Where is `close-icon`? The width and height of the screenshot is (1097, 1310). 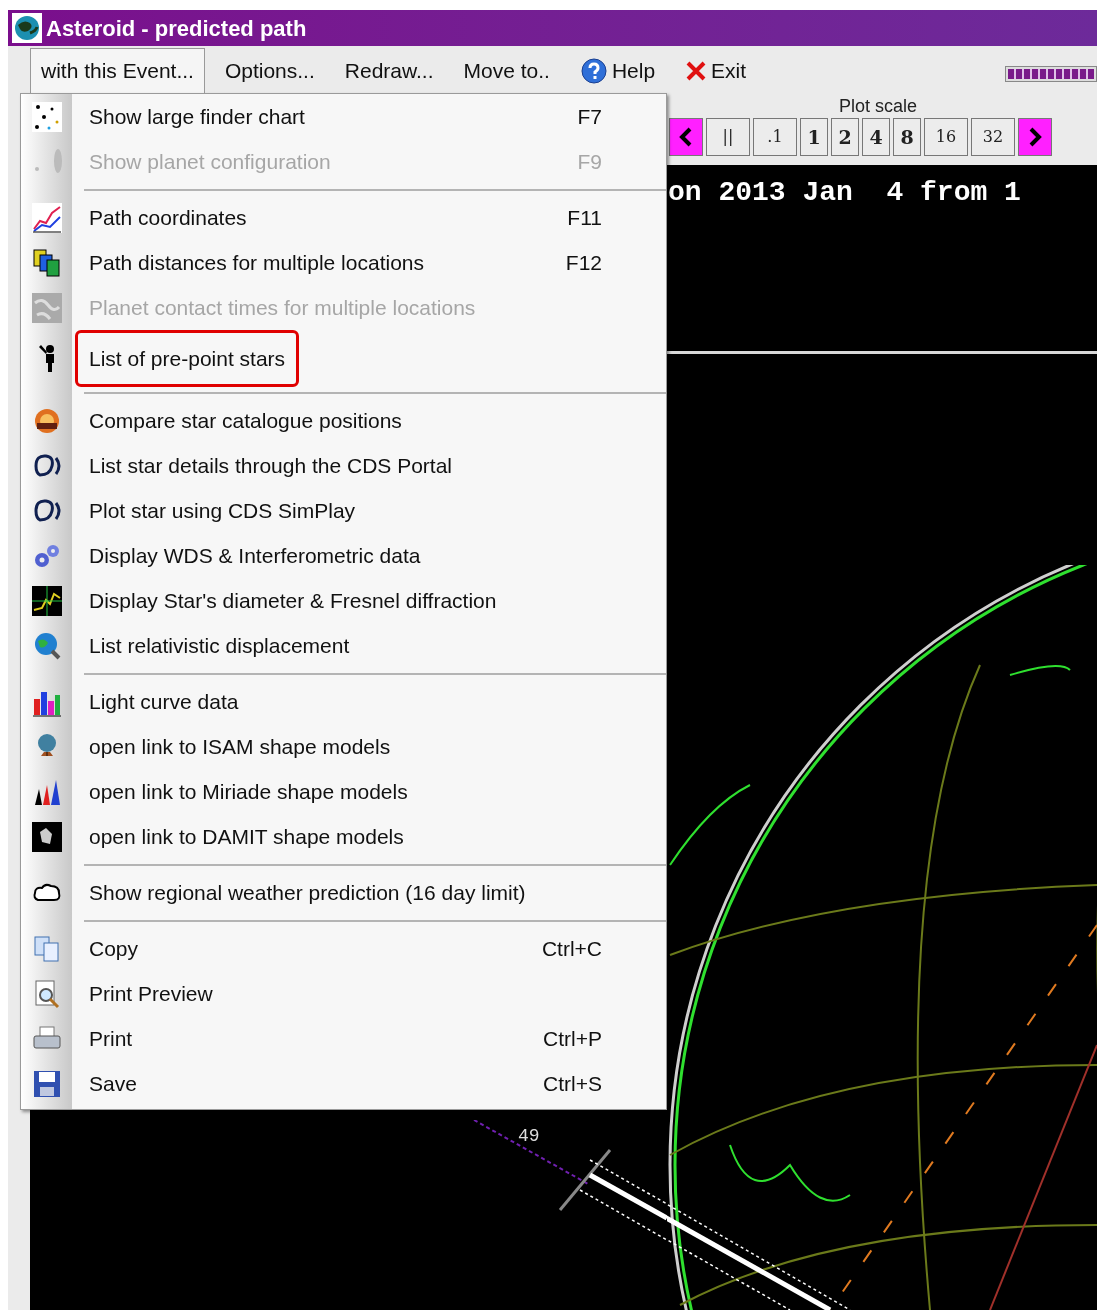 close-icon is located at coordinates (696, 70).